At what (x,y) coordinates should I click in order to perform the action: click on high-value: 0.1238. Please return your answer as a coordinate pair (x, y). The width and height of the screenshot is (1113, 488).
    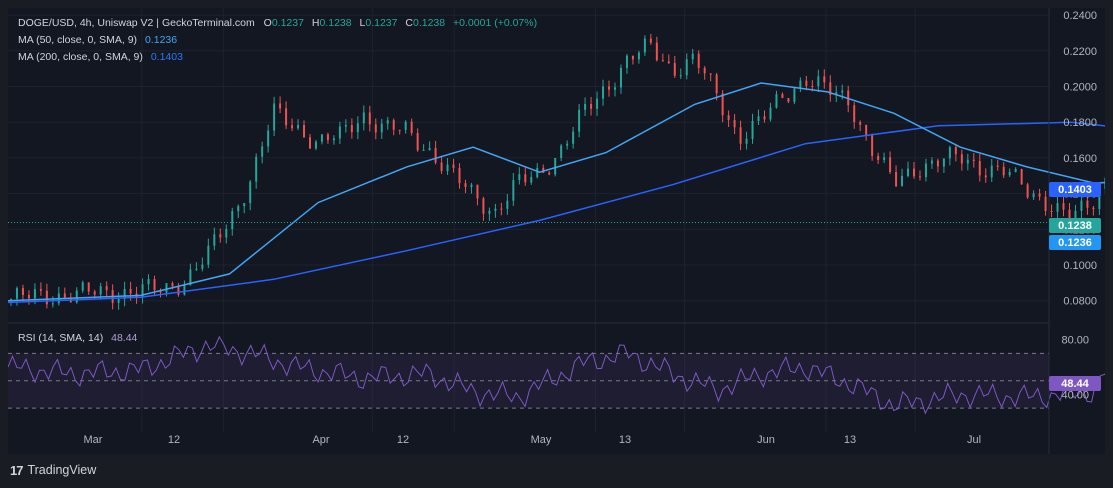
    Looking at the image, I should click on (335, 23).